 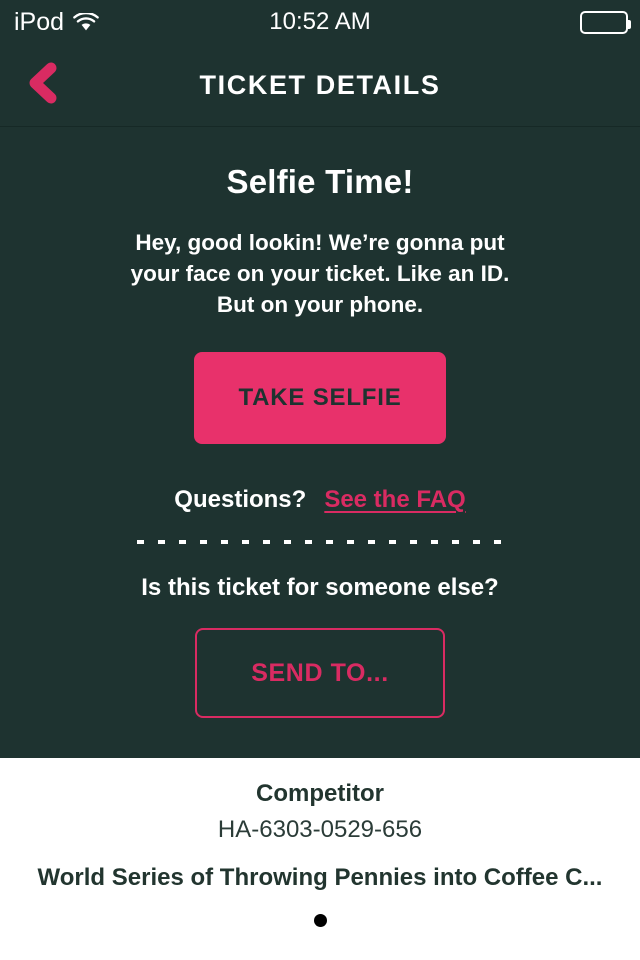 I want to click on status-bar-right, so click(x=605, y=22).